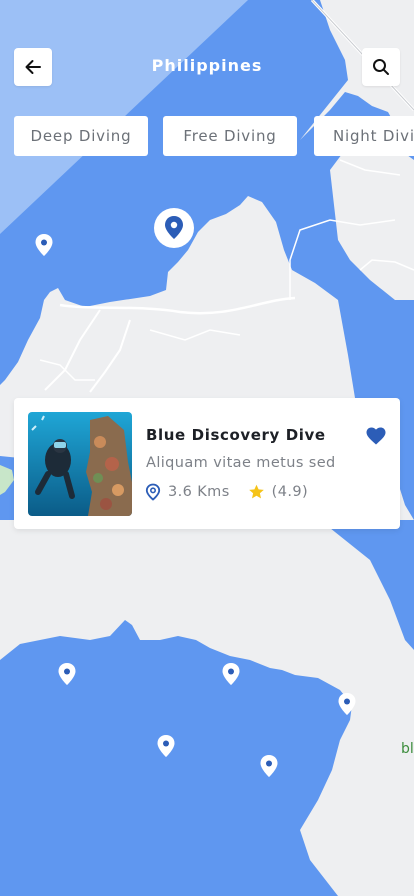  I want to click on map-pin-selected, so click(174, 228).